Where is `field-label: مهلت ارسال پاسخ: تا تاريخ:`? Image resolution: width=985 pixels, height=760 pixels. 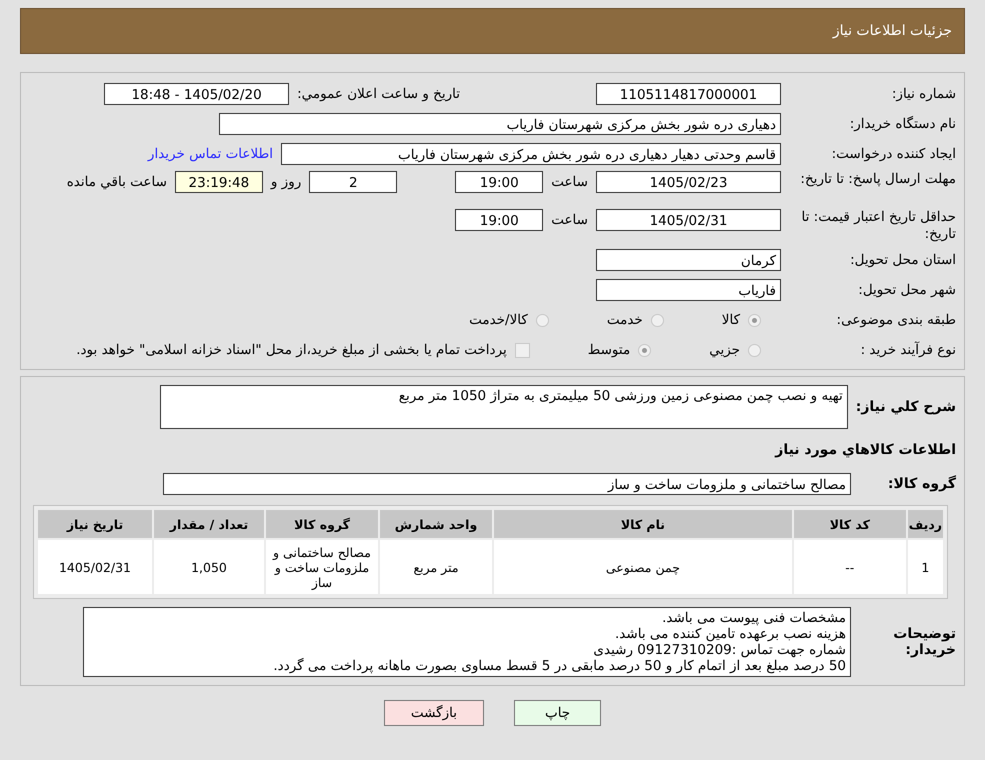
field-label: مهلت ارسال پاسخ: تا تاريخ: is located at coordinates (878, 179).